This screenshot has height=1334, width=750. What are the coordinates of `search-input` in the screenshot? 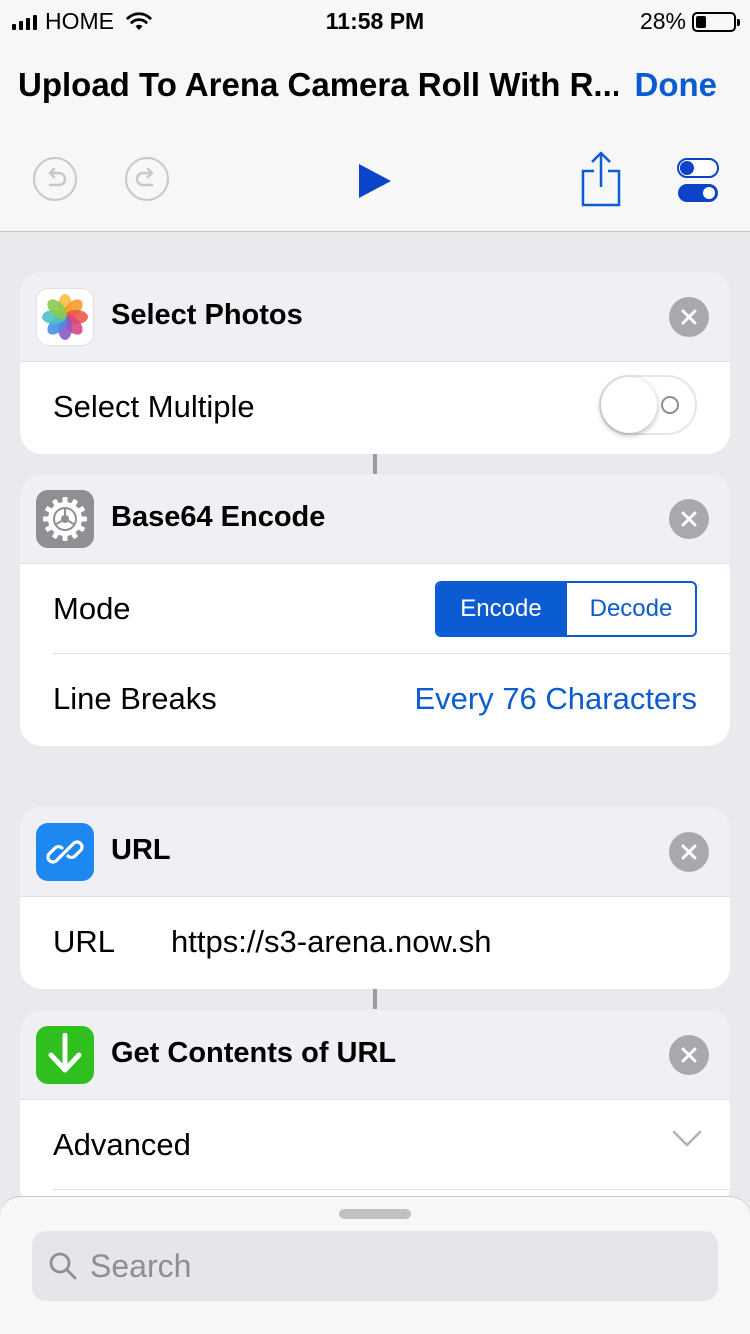 It's located at (390, 1266).